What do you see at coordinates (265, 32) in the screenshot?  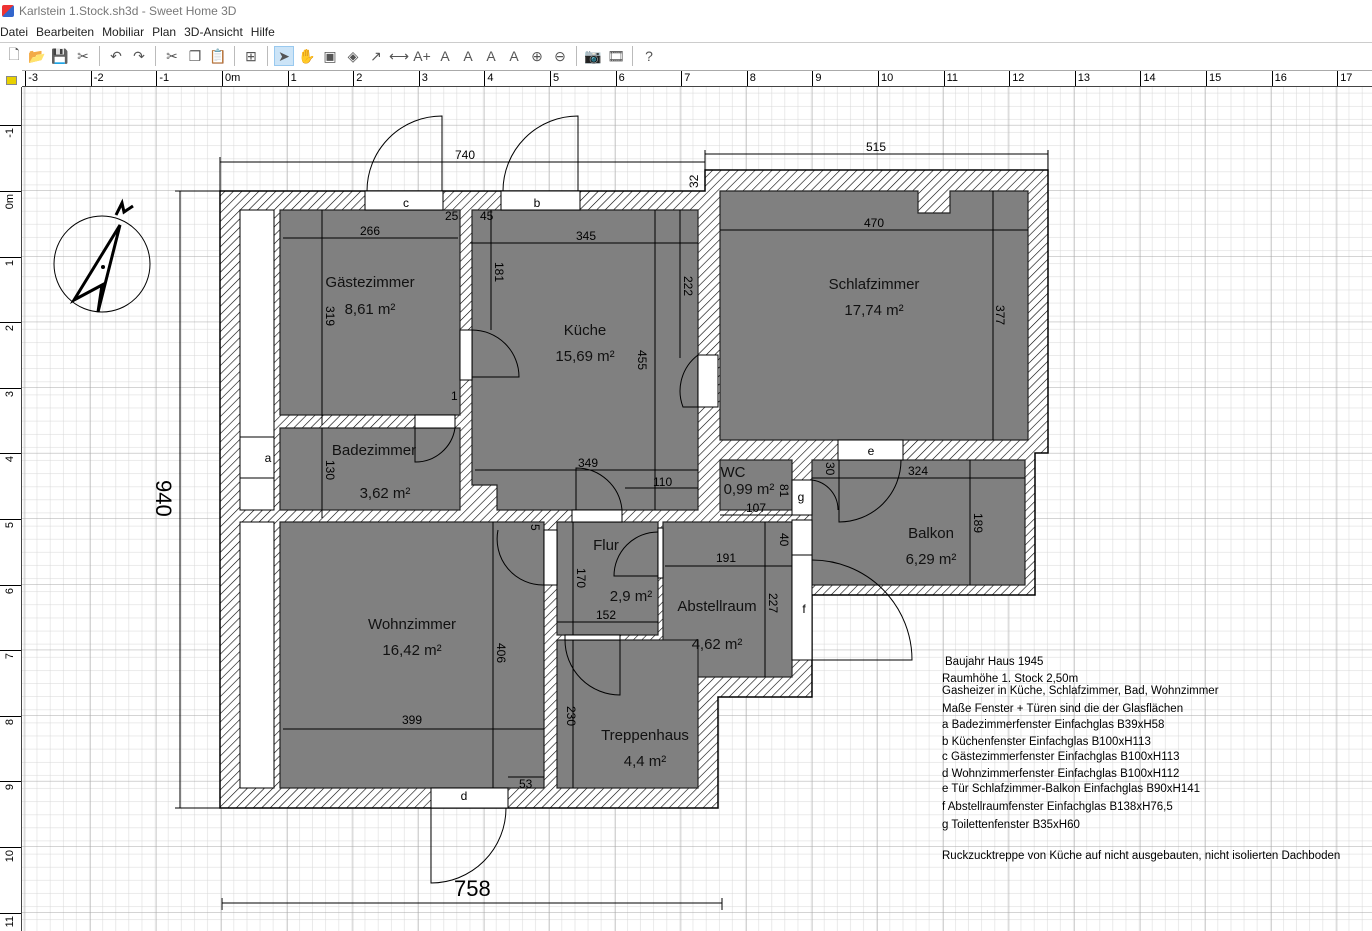 I see `menu-hilfe: Hilfe` at bounding box center [265, 32].